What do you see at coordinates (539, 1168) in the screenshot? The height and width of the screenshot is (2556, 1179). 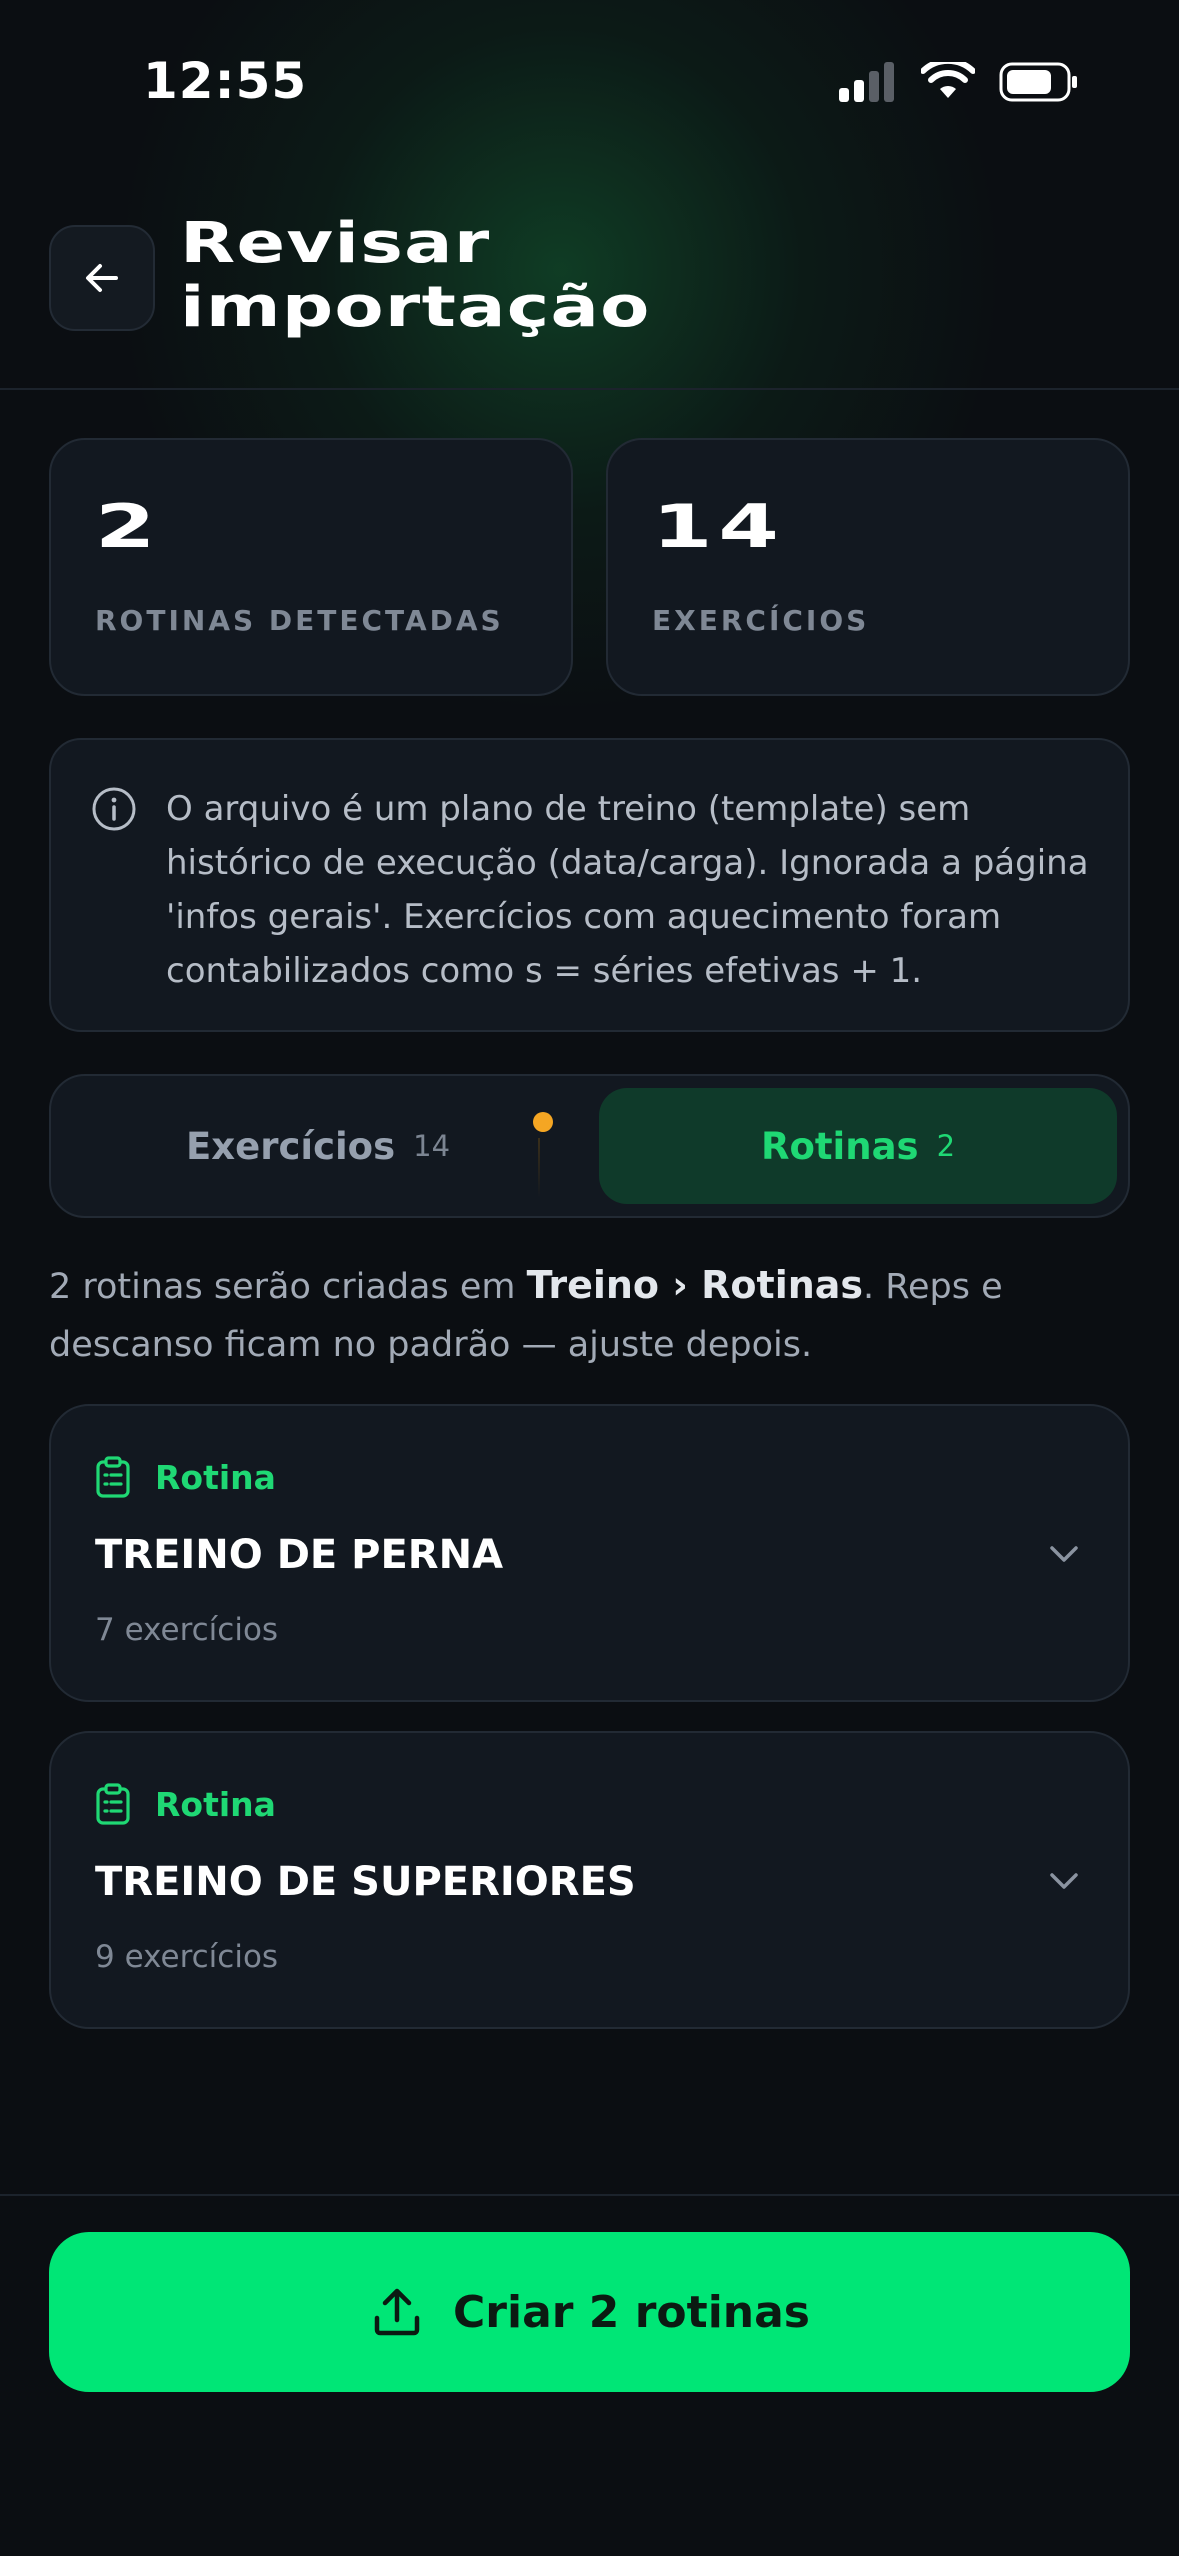 I see `tab-divider` at bounding box center [539, 1168].